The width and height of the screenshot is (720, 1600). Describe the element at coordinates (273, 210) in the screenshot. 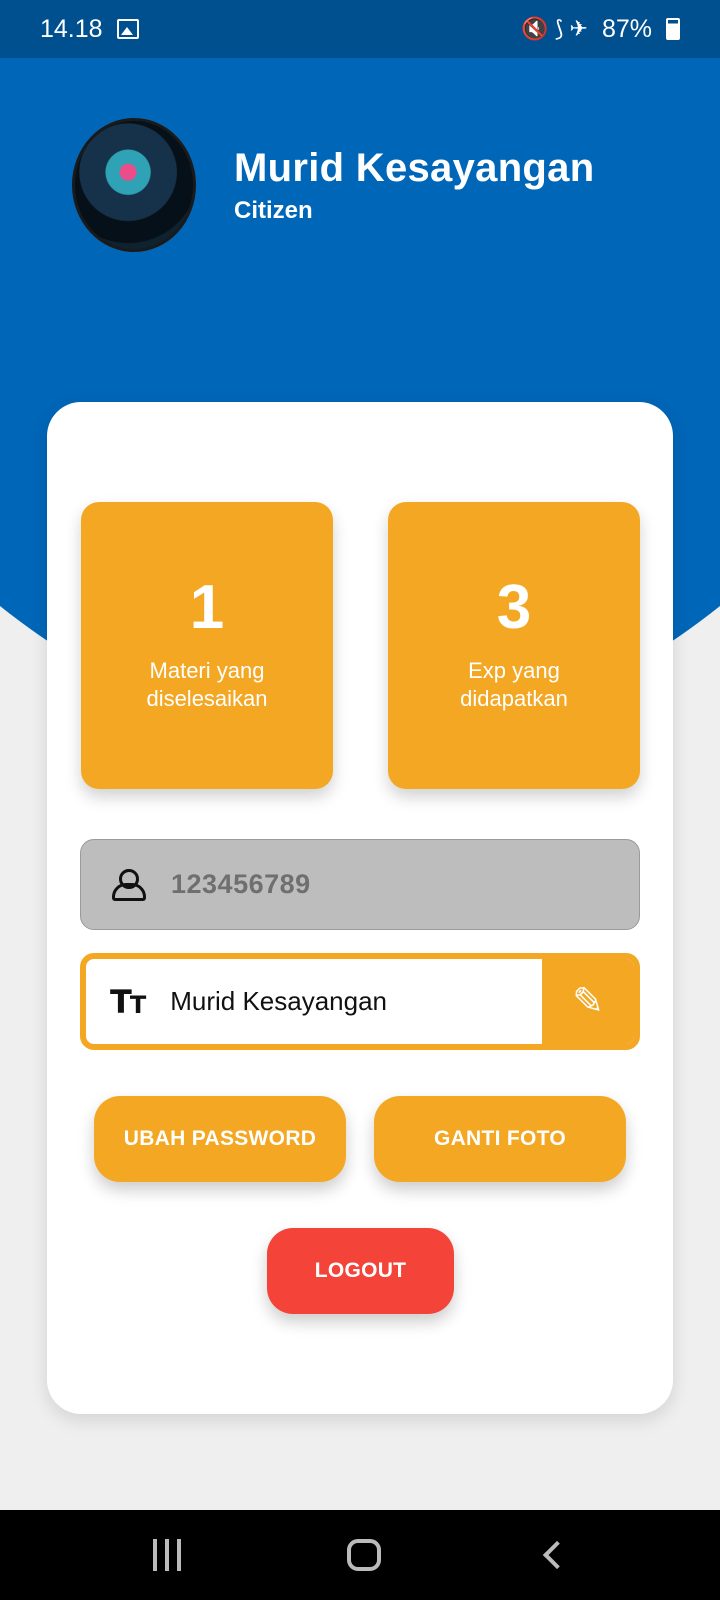

I see `profile-role: Citizen` at that location.